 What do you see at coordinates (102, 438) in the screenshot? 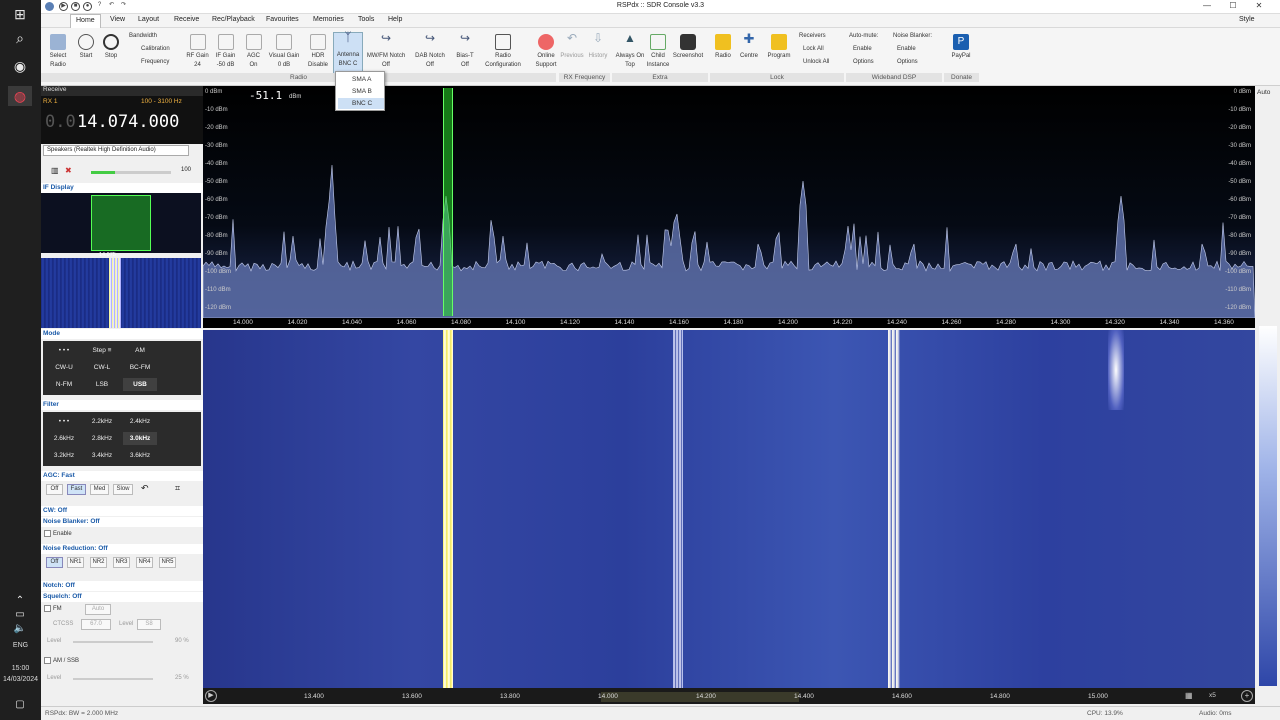
I see `filter-2-8-button: 2.8kHz` at bounding box center [102, 438].